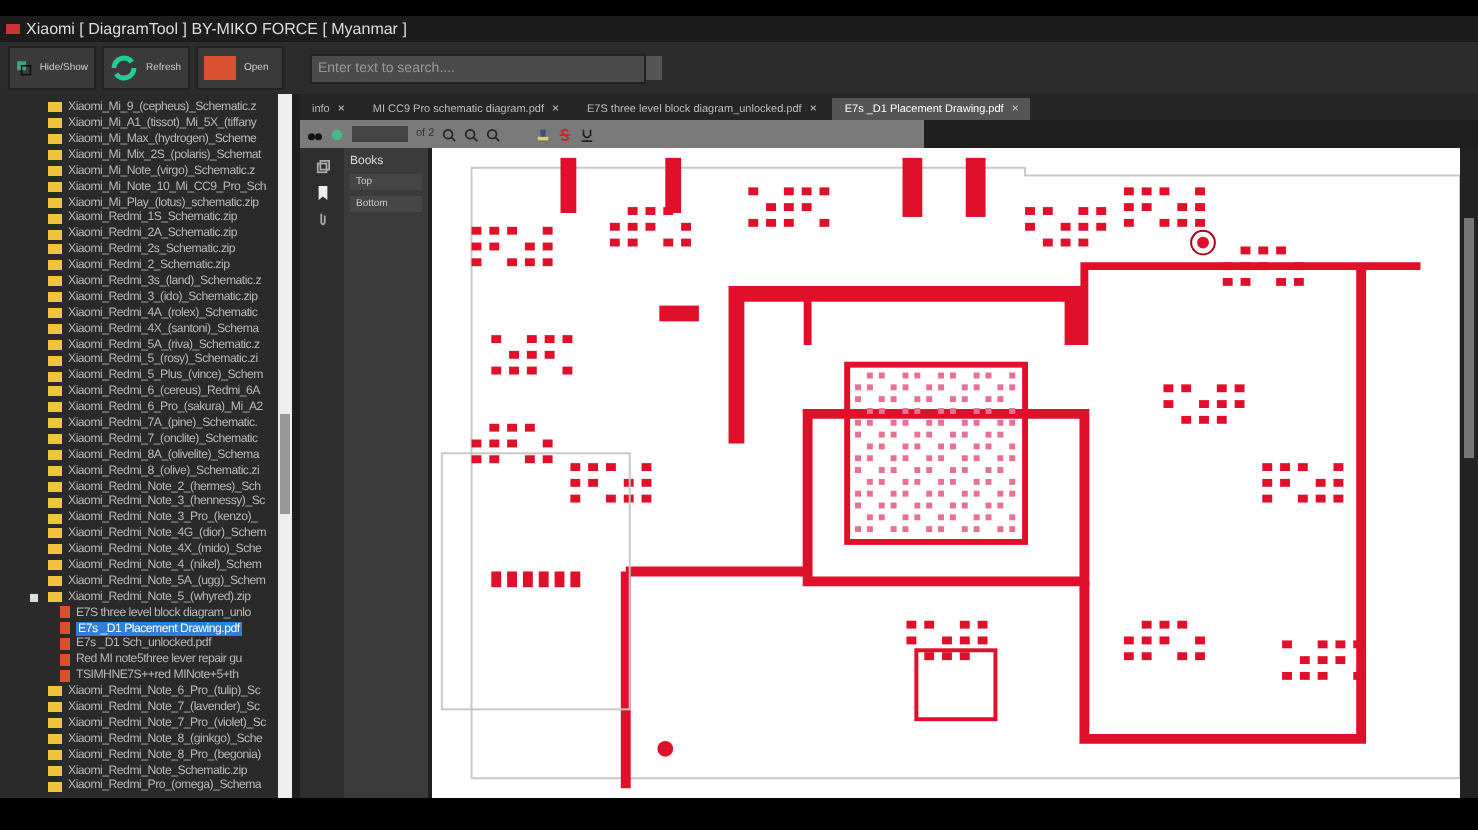 Image resolution: width=1478 pixels, height=830 pixels. I want to click on refresh-icon, so click(124, 68).